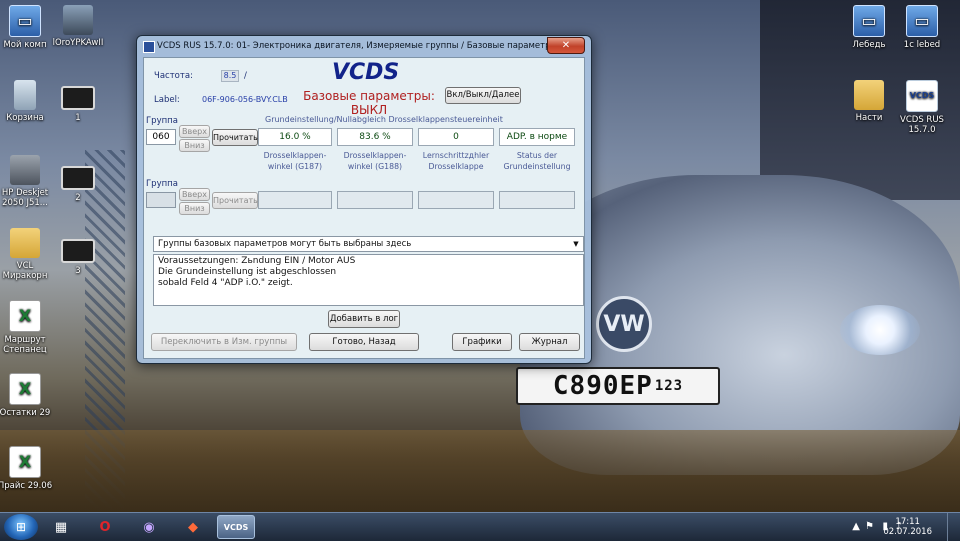  What do you see at coordinates (880, 330) in the screenshot?
I see `background-car-headlight` at bounding box center [880, 330].